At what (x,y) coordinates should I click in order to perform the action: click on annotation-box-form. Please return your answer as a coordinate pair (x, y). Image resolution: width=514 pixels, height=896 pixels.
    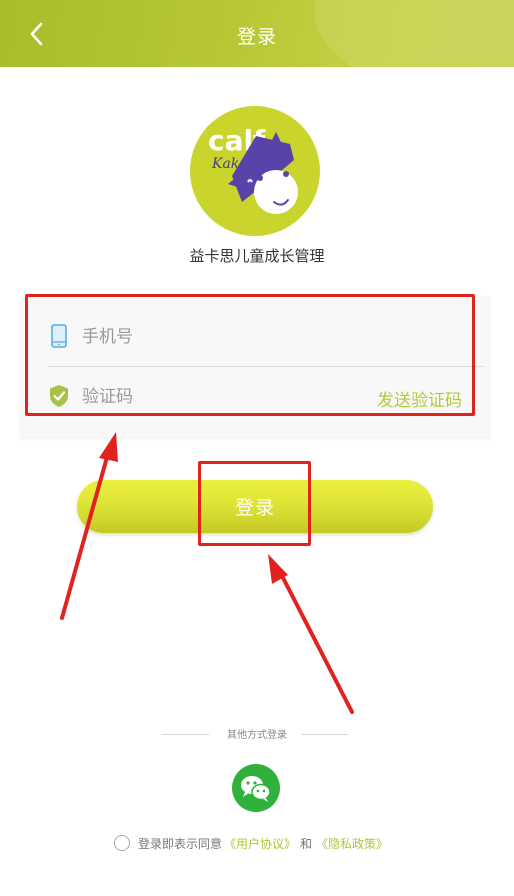
    Looking at the image, I should click on (250, 355).